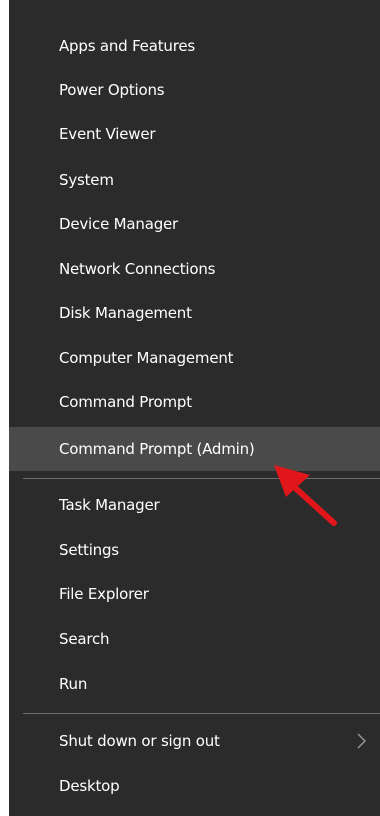  What do you see at coordinates (127, 46) in the screenshot?
I see `menu-item-label: Apps and Features` at bounding box center [127, 46].